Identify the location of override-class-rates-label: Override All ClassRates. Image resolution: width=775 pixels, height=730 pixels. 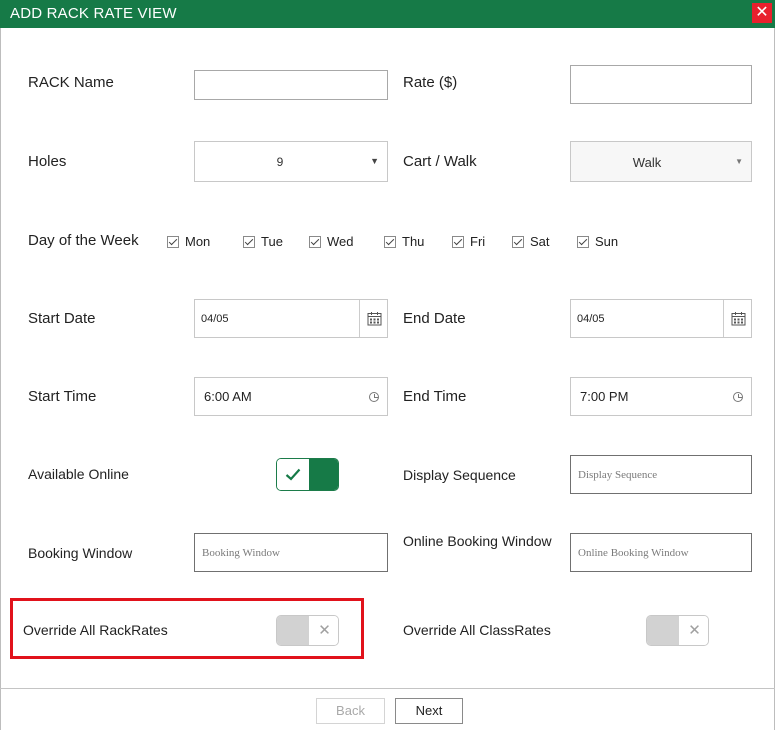
(477, 630).